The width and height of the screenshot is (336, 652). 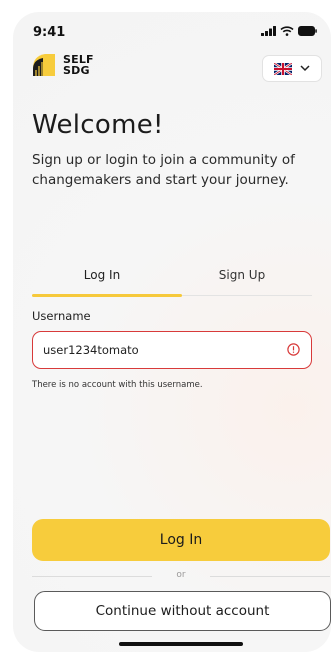 What do you see at coordinates (182, 611) in the screenshot?
I see `continue-without-account-button: Continue without account` at bounding box center [182, 611].